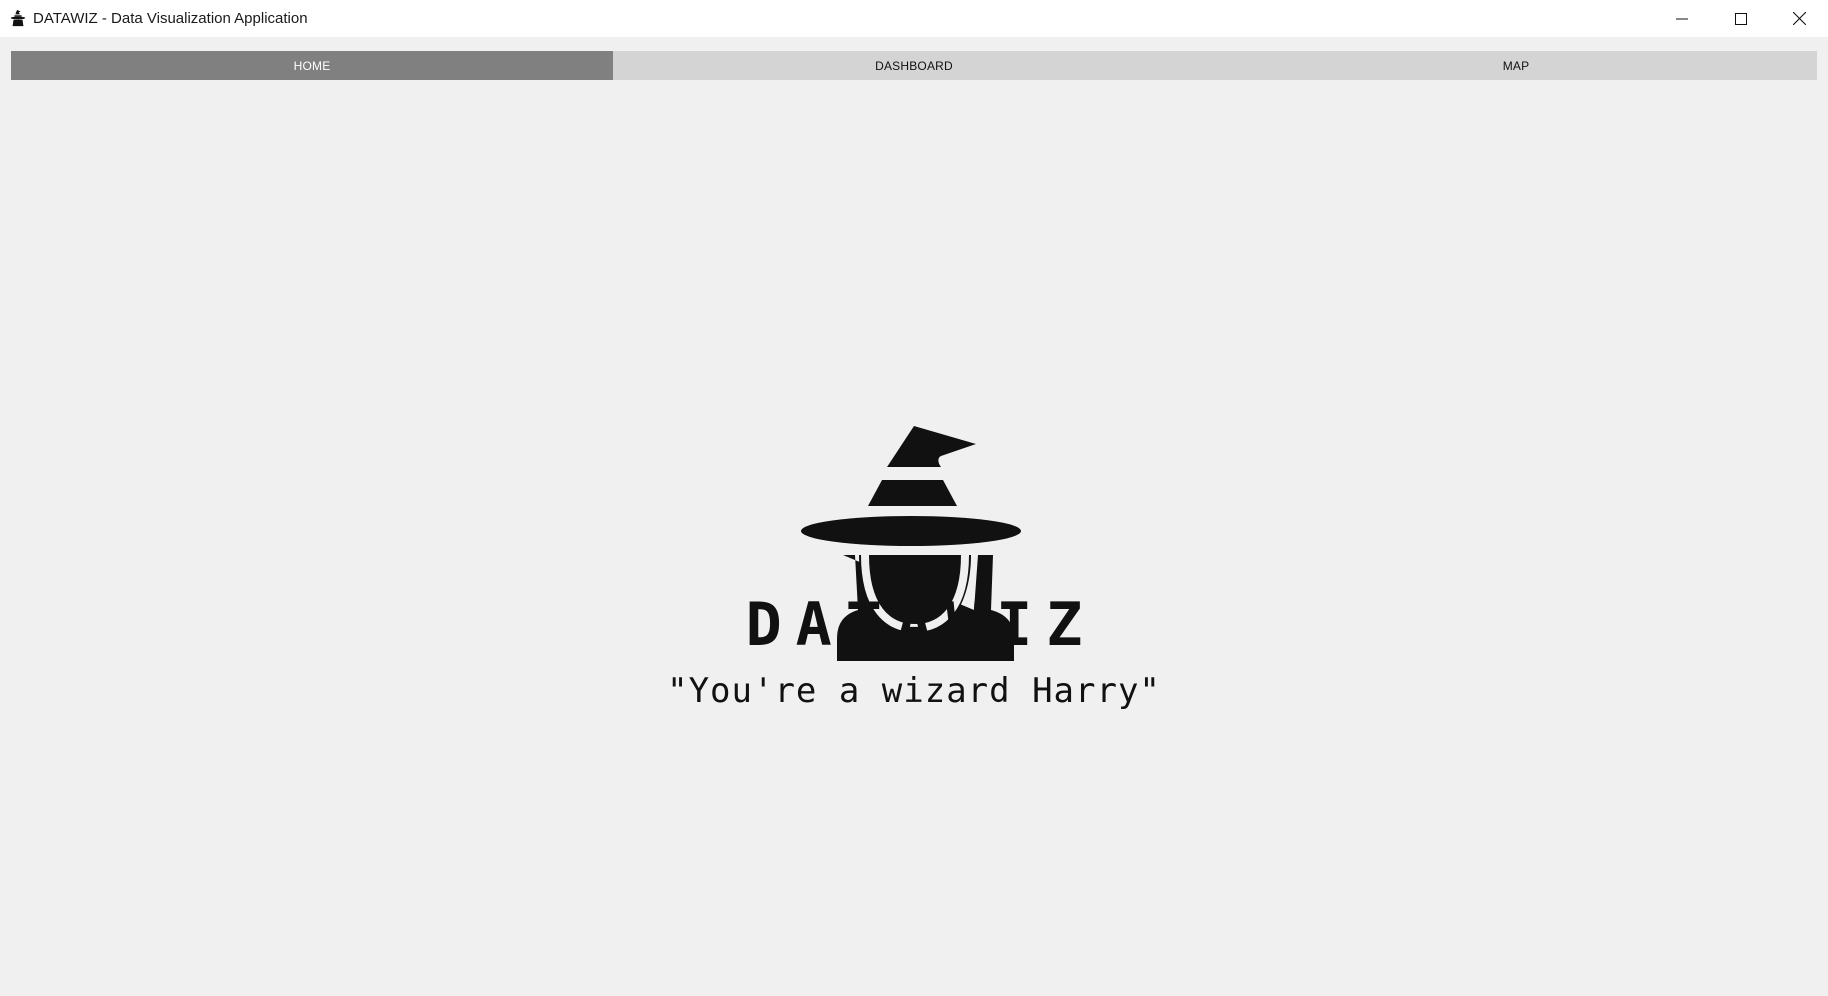 The image size is (1828, 996). What do you see at coordinates (914, 18) in the screenshot?
I see `title-bar: DATAWIZ - Data Visualization Application` at bounding box center [914, 18].